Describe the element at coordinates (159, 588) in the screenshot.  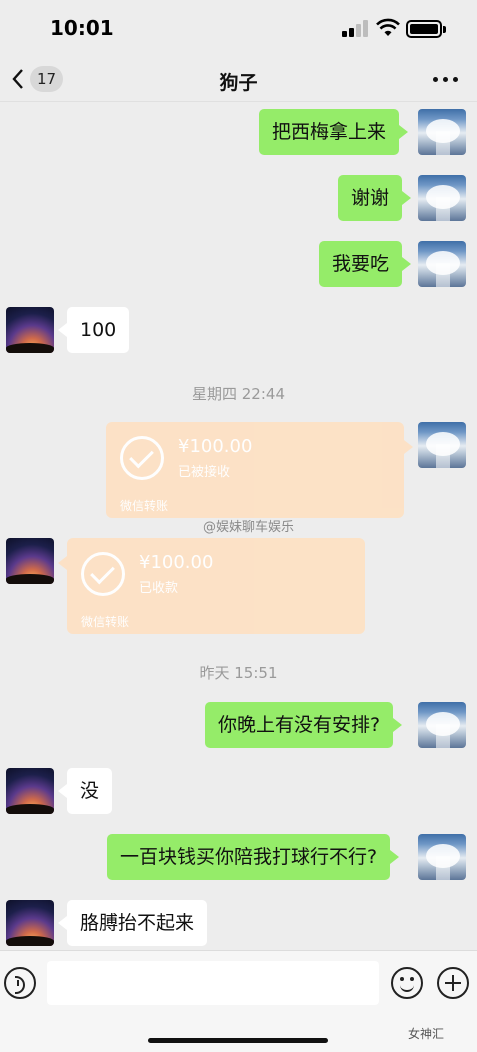
I see `transfer-status: 已收款` at that location.